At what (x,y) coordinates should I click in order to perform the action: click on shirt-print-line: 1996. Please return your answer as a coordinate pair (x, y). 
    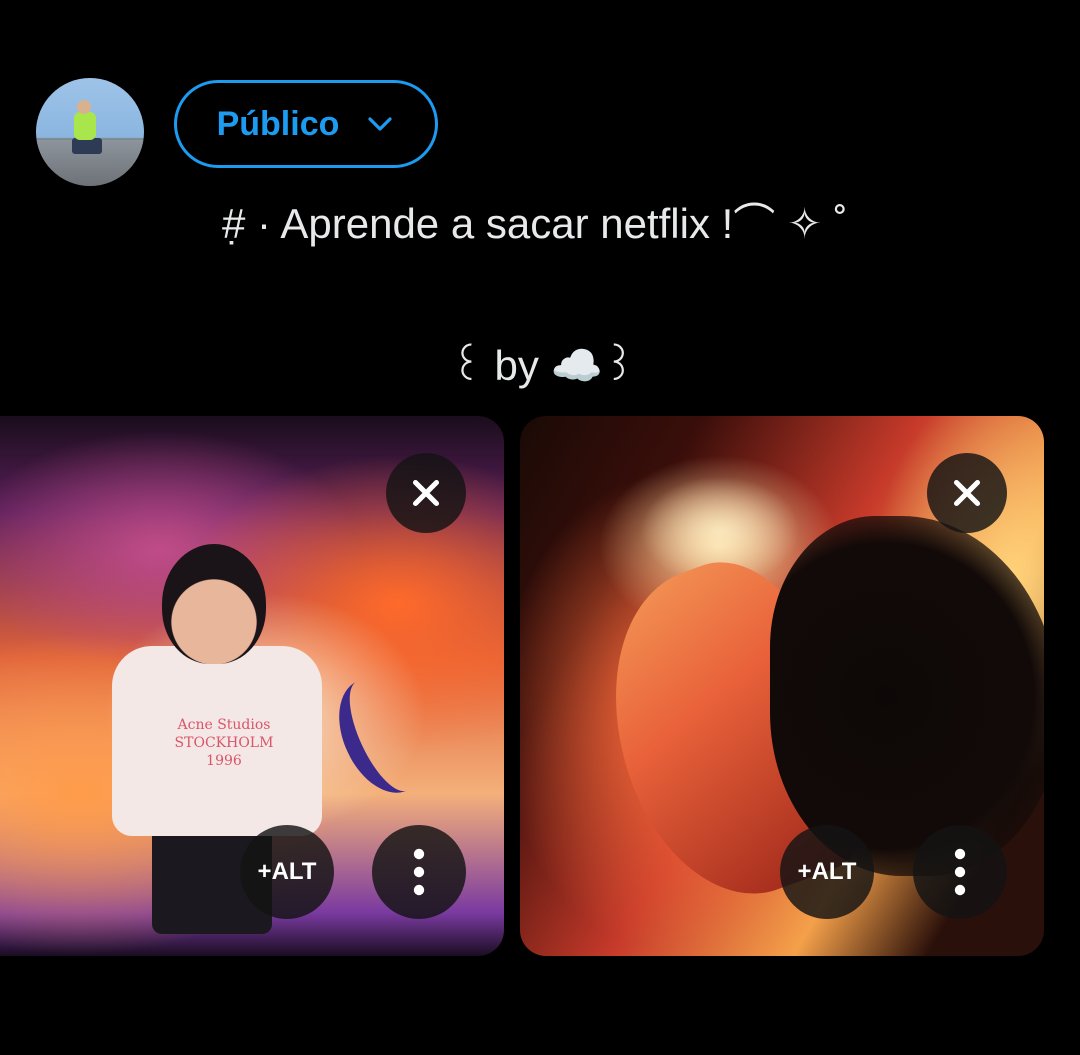
    Looking at the image, I should click on (224, 761).